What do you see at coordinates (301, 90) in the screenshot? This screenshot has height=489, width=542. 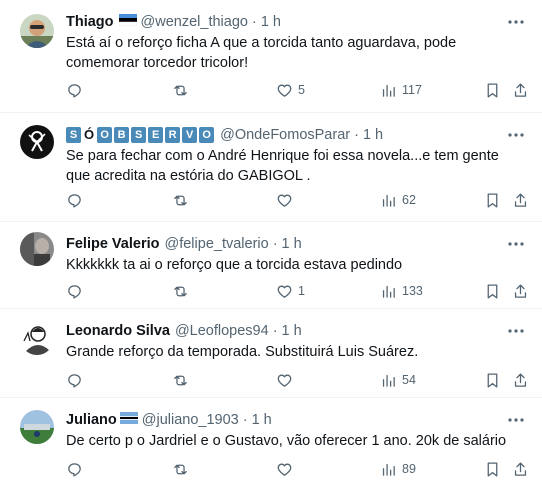 I see `like-count: 5` at bounding box center [301, 90].